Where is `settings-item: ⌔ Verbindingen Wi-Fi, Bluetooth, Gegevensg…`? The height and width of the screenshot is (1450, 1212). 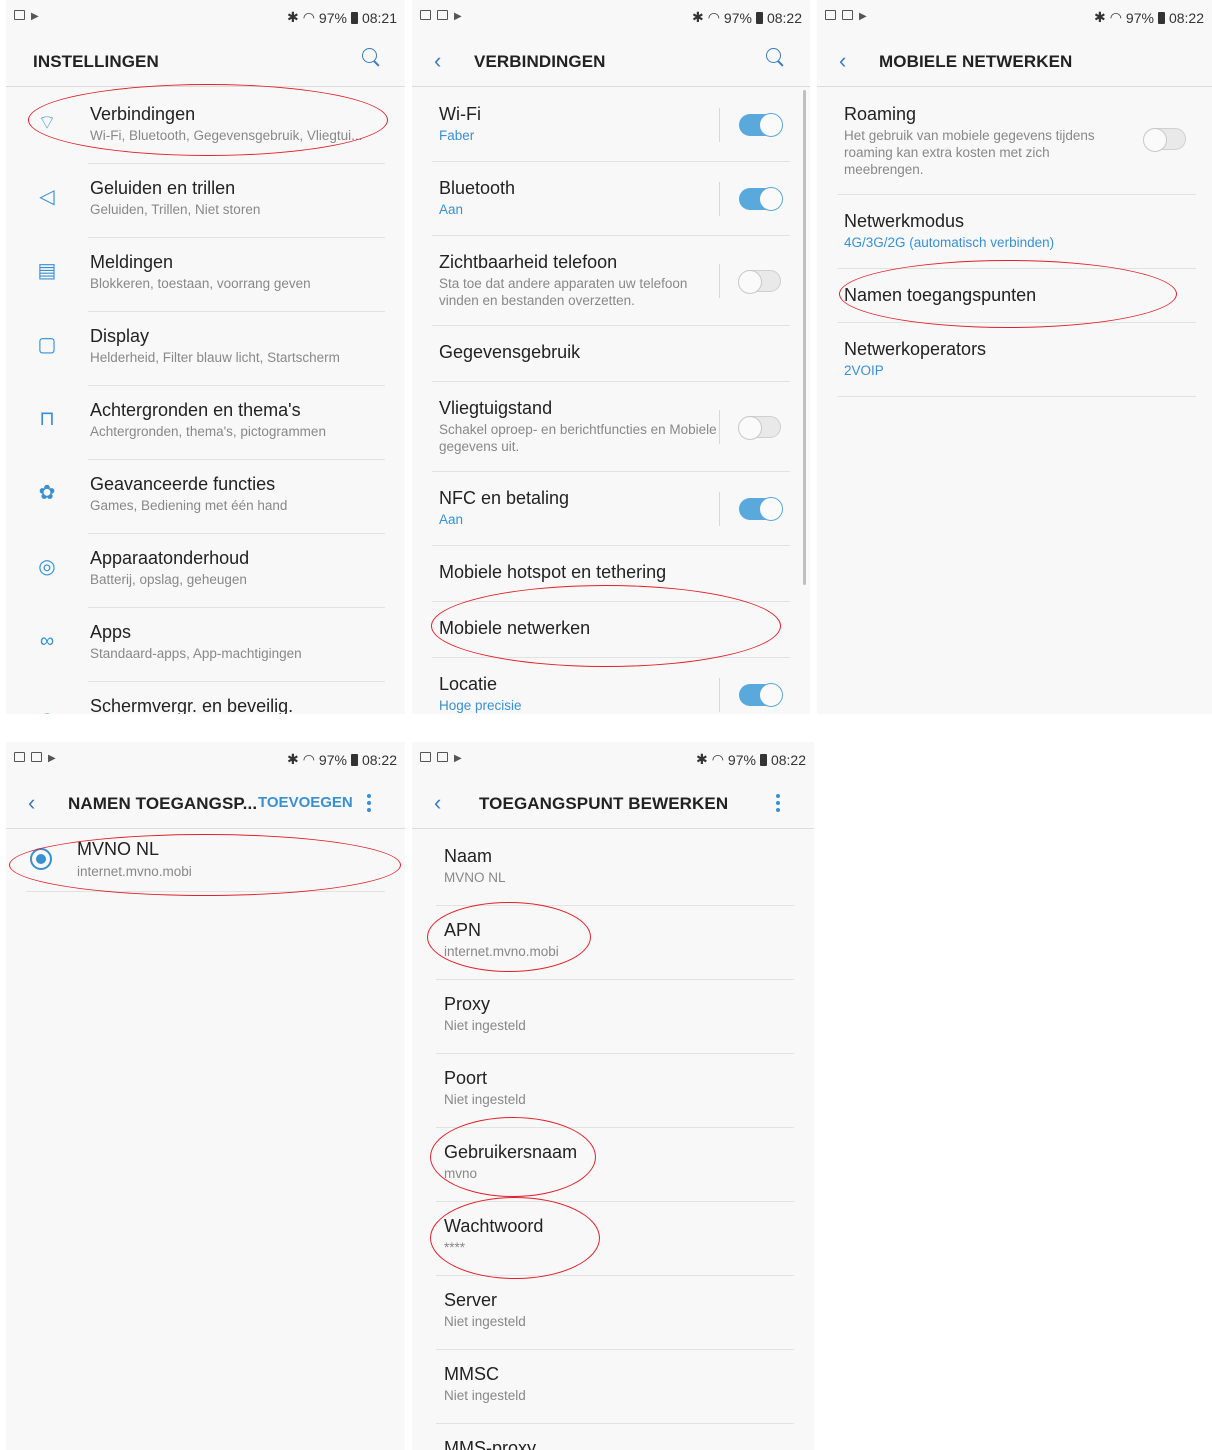
settings-item: ⌔ Verbindingen Wi-Fi, Bluetooth, Gegevensg… is located at coordinates (205, 127).